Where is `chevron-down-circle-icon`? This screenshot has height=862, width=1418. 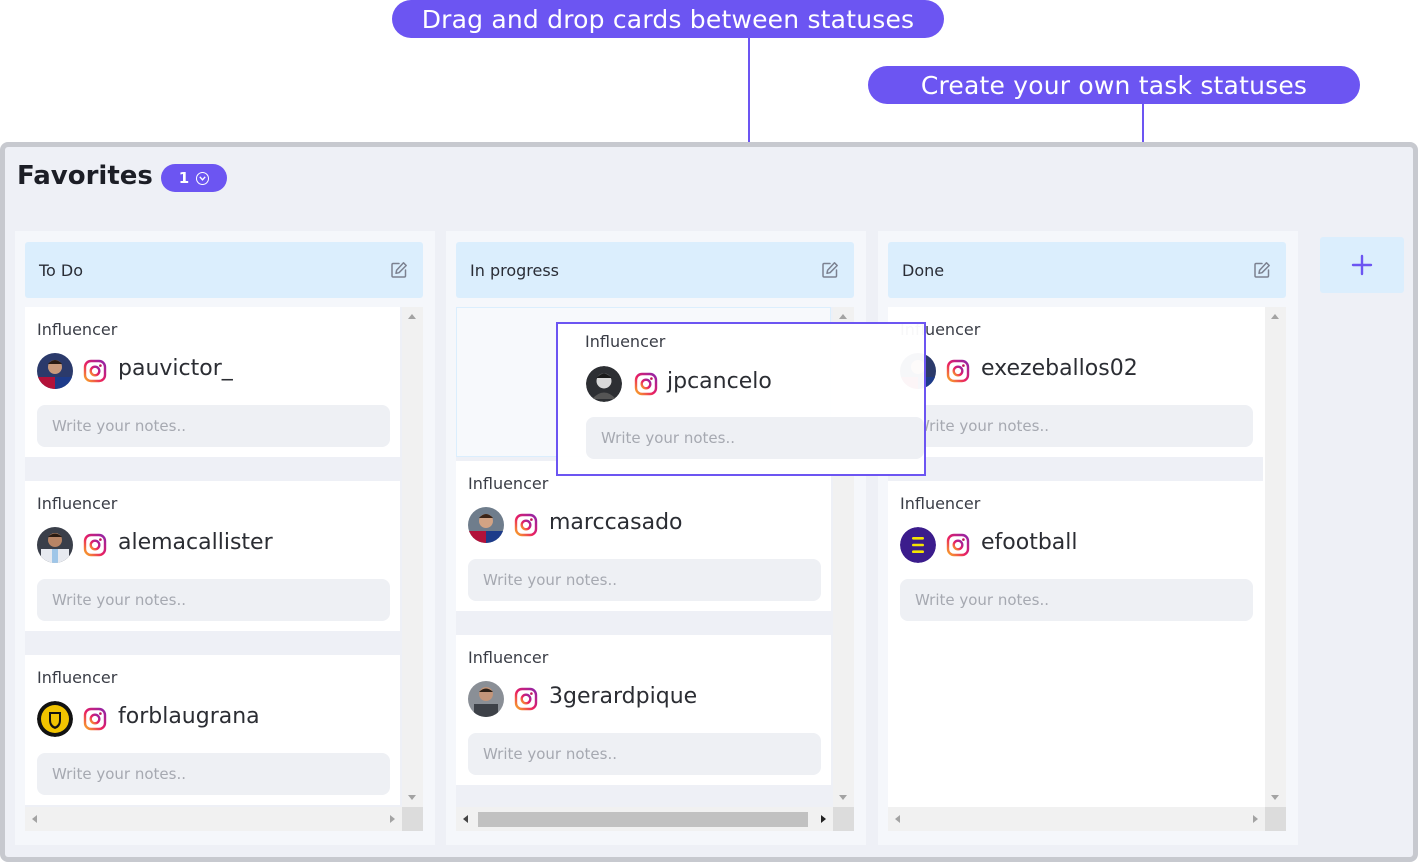 chevron-down-circle-icon is located at coordinates (203, 178).